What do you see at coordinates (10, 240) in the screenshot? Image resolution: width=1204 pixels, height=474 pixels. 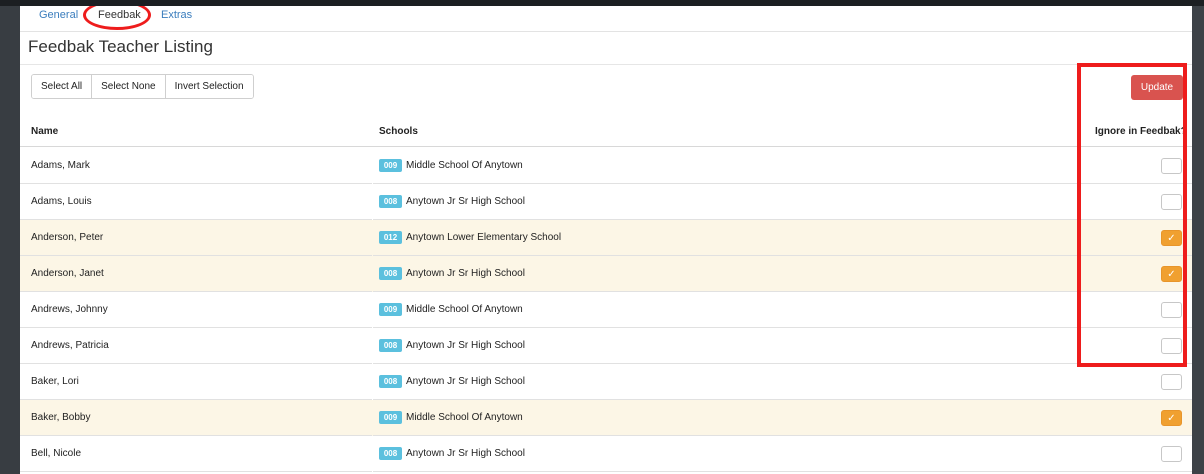 I see `left-sidebar-edge` at bounding box center [10, 240].